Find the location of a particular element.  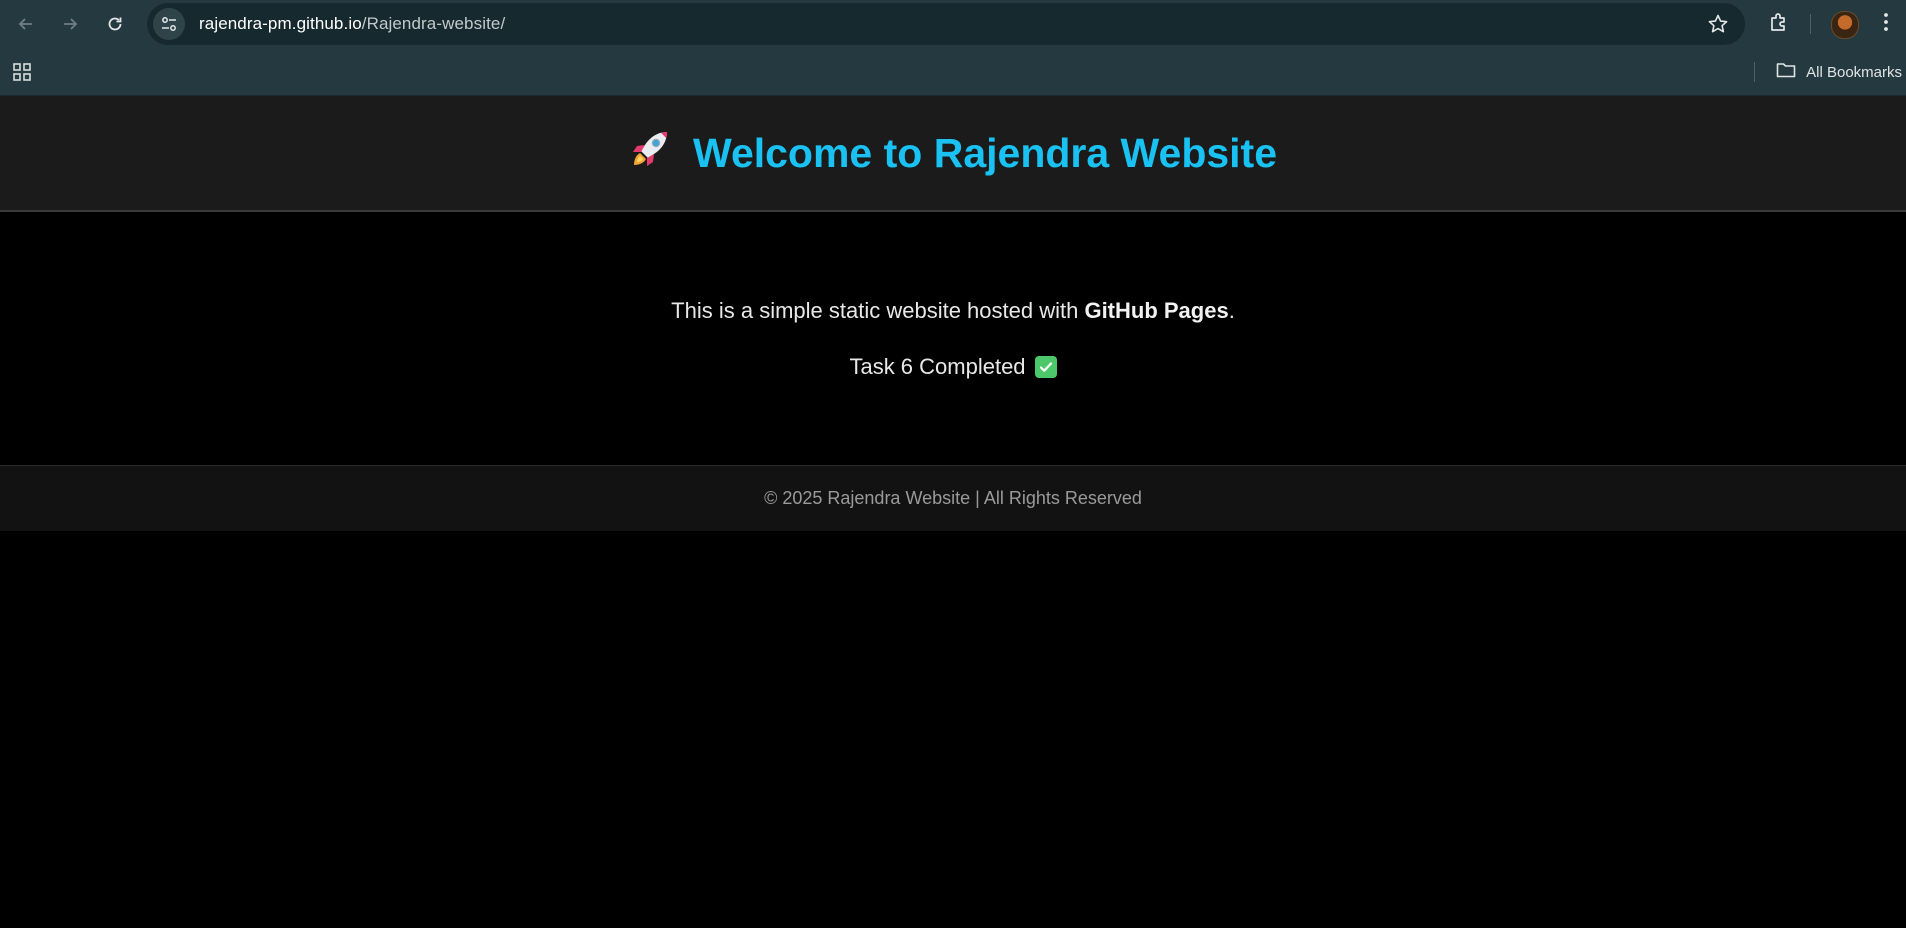

reload-icon is located at coordinates (115, 24).